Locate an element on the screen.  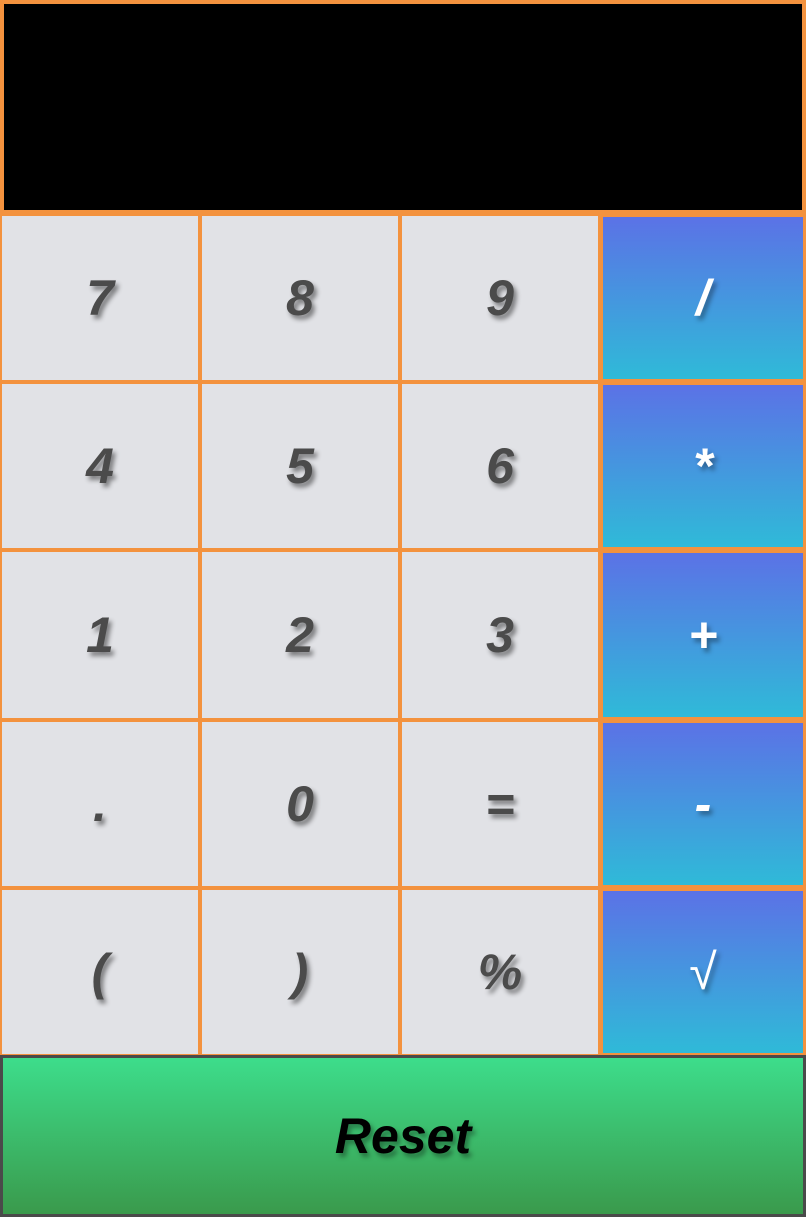
key-equals: = is located at coordinates (500, 804).